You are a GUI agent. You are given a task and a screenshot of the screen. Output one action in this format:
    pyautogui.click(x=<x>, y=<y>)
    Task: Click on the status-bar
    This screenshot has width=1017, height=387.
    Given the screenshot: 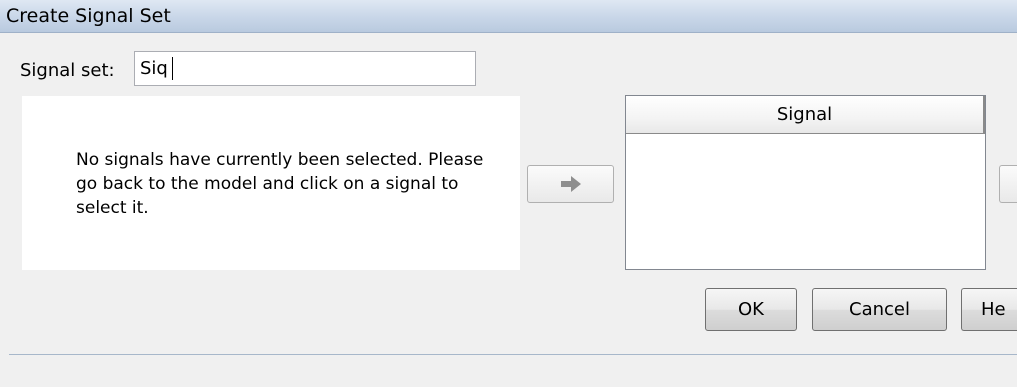 What is the action you would take?
    pyautogui.click(x=513, y=371)
    